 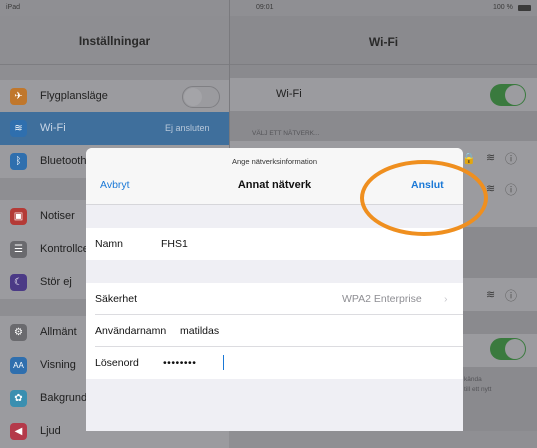 What do you see at coordinates (18, 161) in the screenshot?
I see `bluetooth-icon: ᛒ` at bounding box center [18, 161].